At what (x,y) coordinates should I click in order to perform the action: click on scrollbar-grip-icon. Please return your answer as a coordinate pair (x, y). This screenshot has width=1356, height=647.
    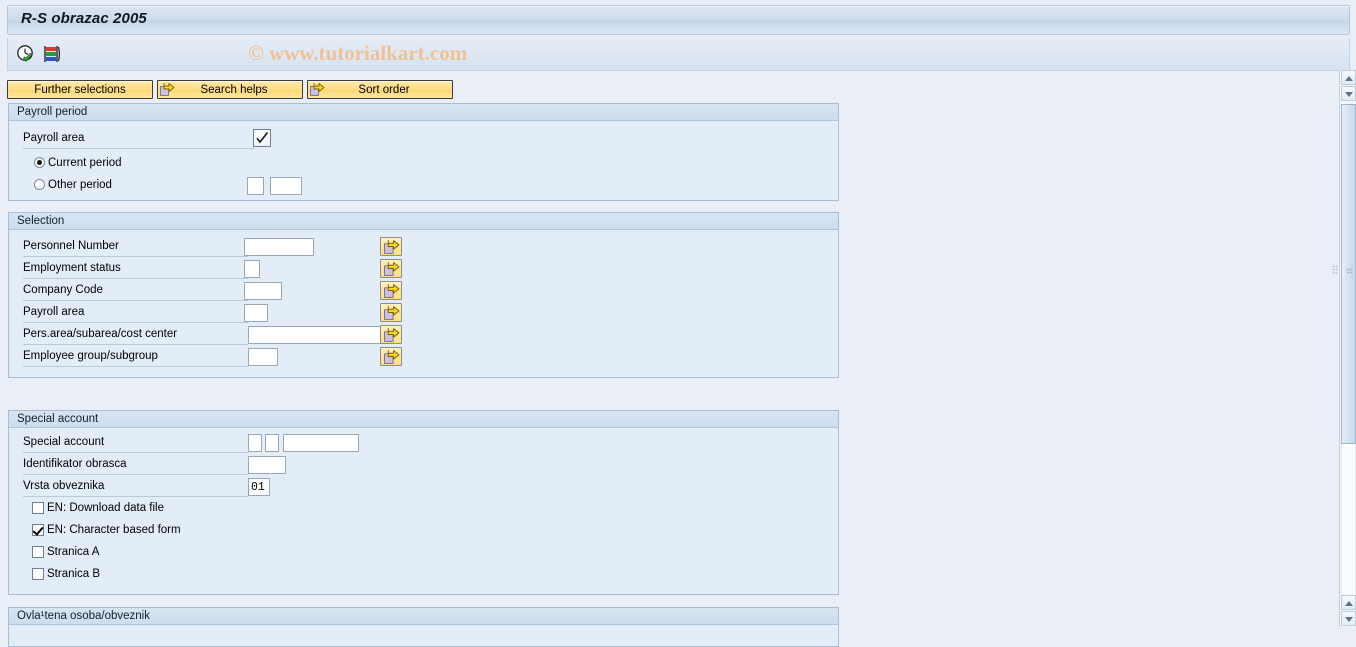
    Looking at the image, I should click on (1349, 271).